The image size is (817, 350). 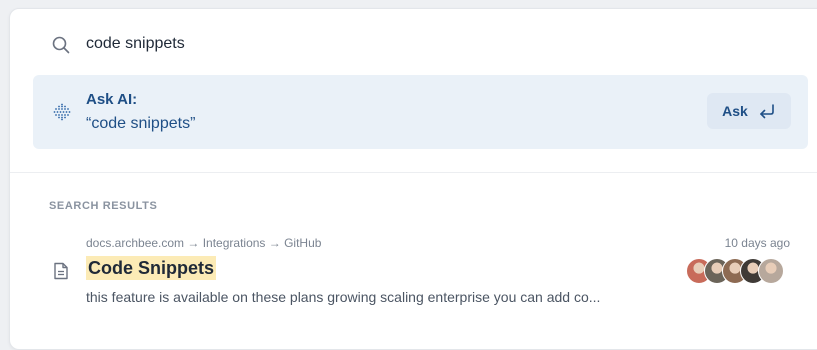 What do you see at coordinates (103, 206) in the screenshot?
I see `search-results-heading: SEARCH RESULTS` at bounding box center [103, 206].